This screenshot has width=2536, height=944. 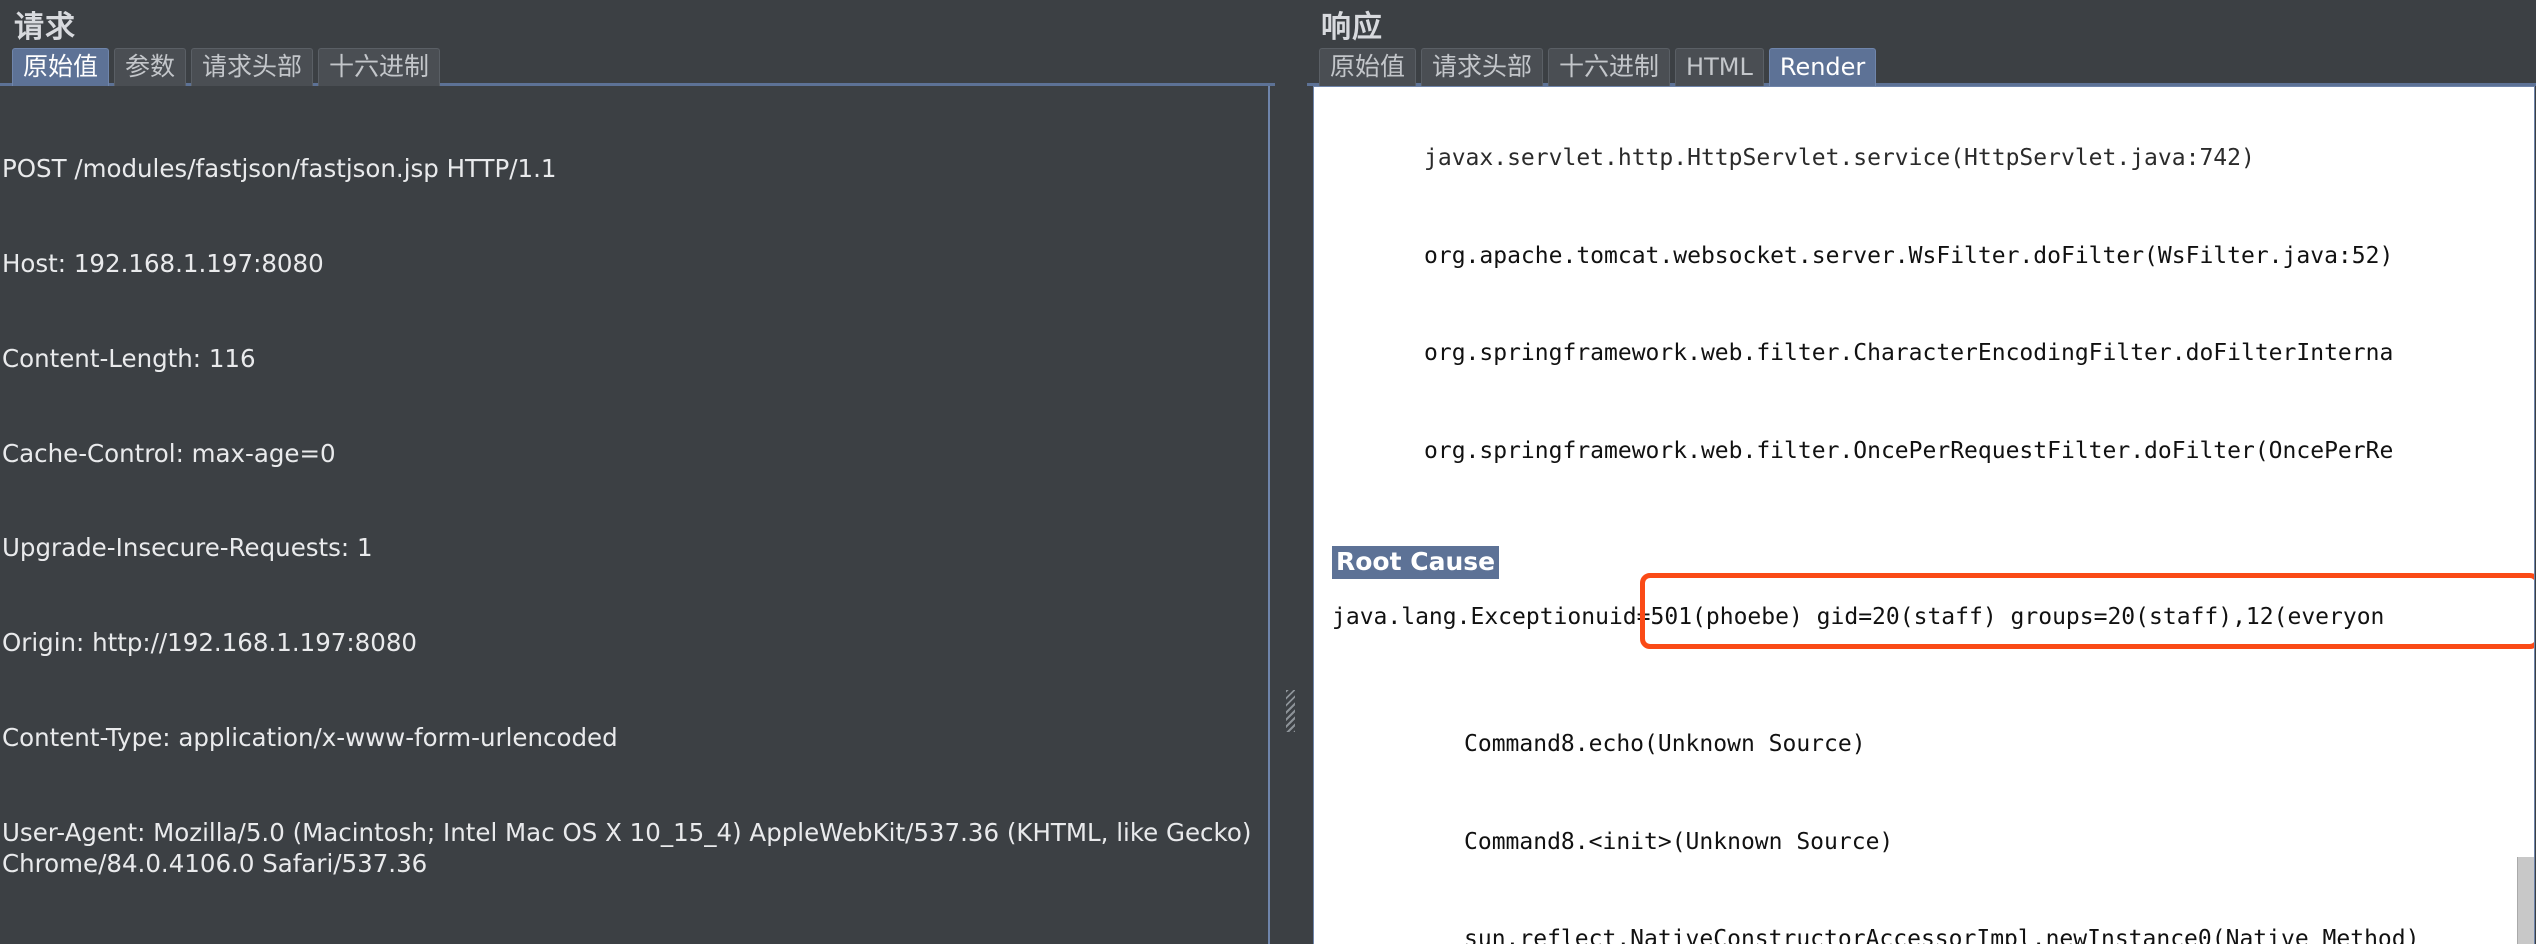 What do you see at coordinates (209, 643) in the screenshot?
I see `request-line-origin: Origin: http://192.168.1.197:8080` at bounding box center [209, 643].